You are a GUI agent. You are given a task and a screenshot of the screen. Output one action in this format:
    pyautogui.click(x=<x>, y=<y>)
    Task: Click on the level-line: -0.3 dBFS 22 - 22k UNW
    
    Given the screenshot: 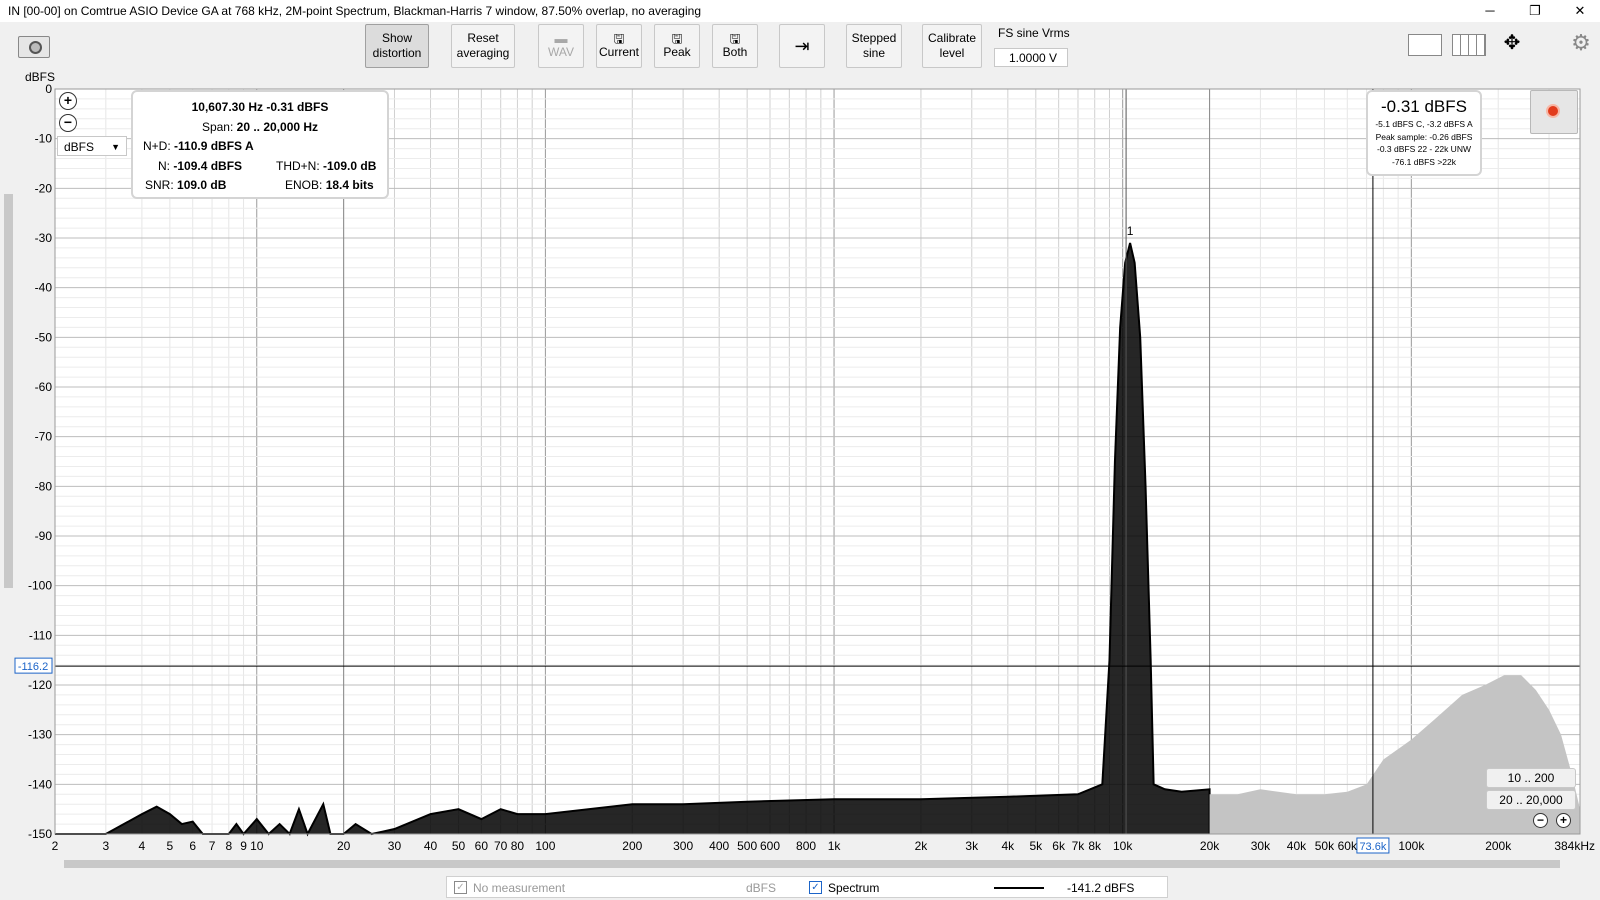 What is the action you would take?
    pyautogui.click(x=1423, y=149)
    